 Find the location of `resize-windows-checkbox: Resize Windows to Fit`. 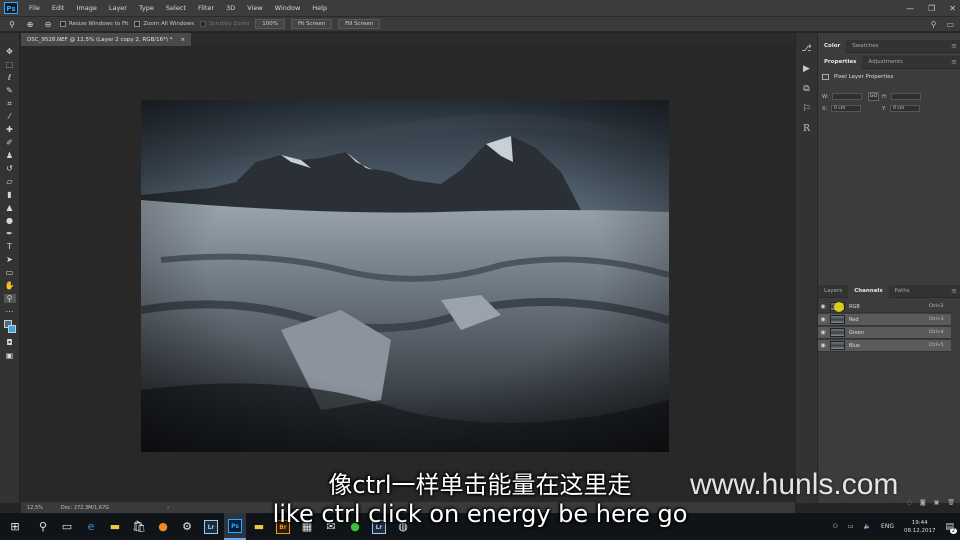

resize-windows-checkbox: Resize Windows to Fit is located at coordinates (94, 24).